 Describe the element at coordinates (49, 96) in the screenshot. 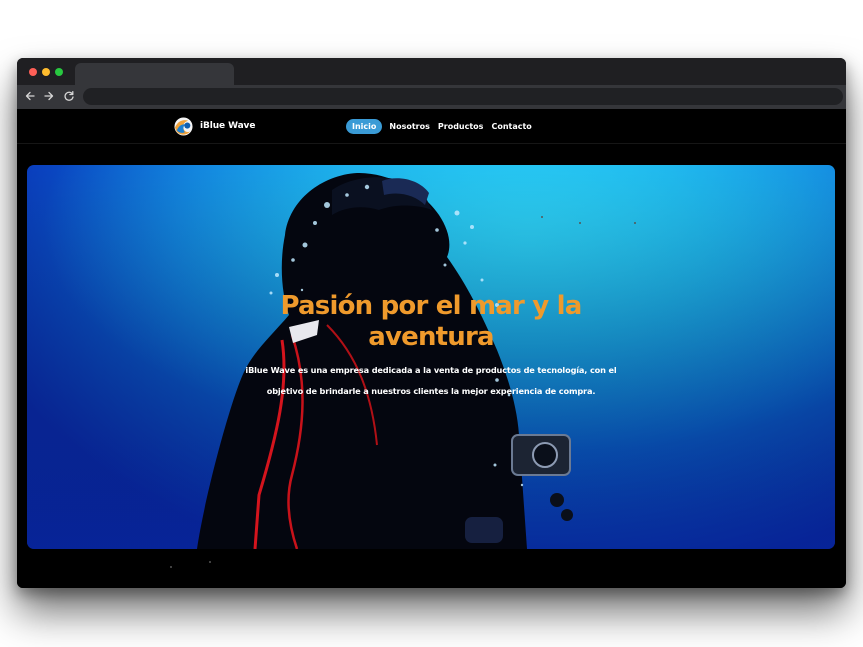

I see `forward-arrow-icon` at that location.